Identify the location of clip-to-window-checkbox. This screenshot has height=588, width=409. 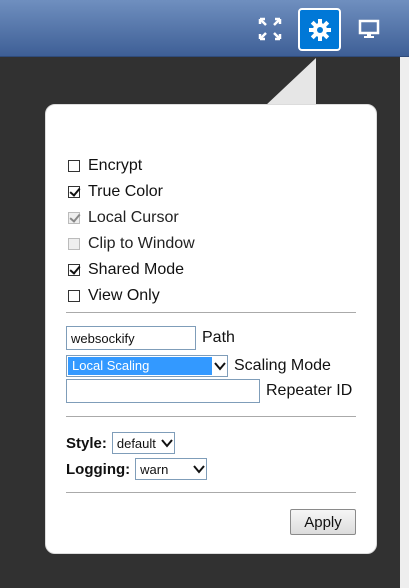
(74, 244).